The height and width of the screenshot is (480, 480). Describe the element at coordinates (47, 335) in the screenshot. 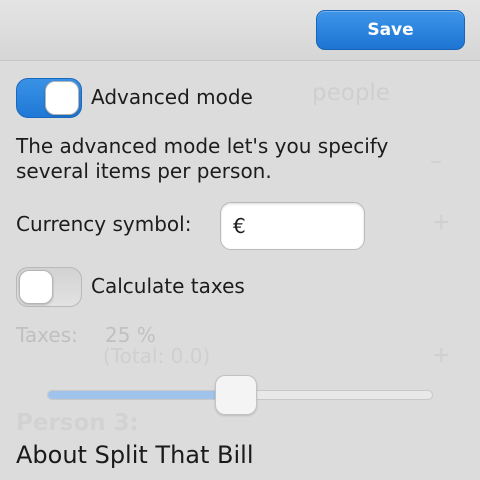

I see `taxes-label: Taxes:` at that location.